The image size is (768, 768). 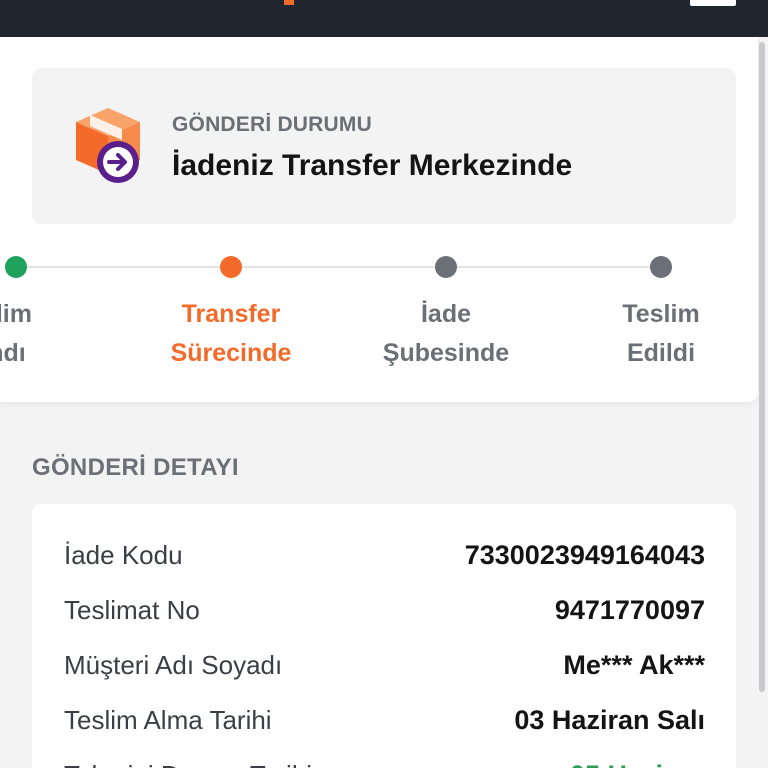 I want to click on top-header-bar, so click(x=384, y=18).